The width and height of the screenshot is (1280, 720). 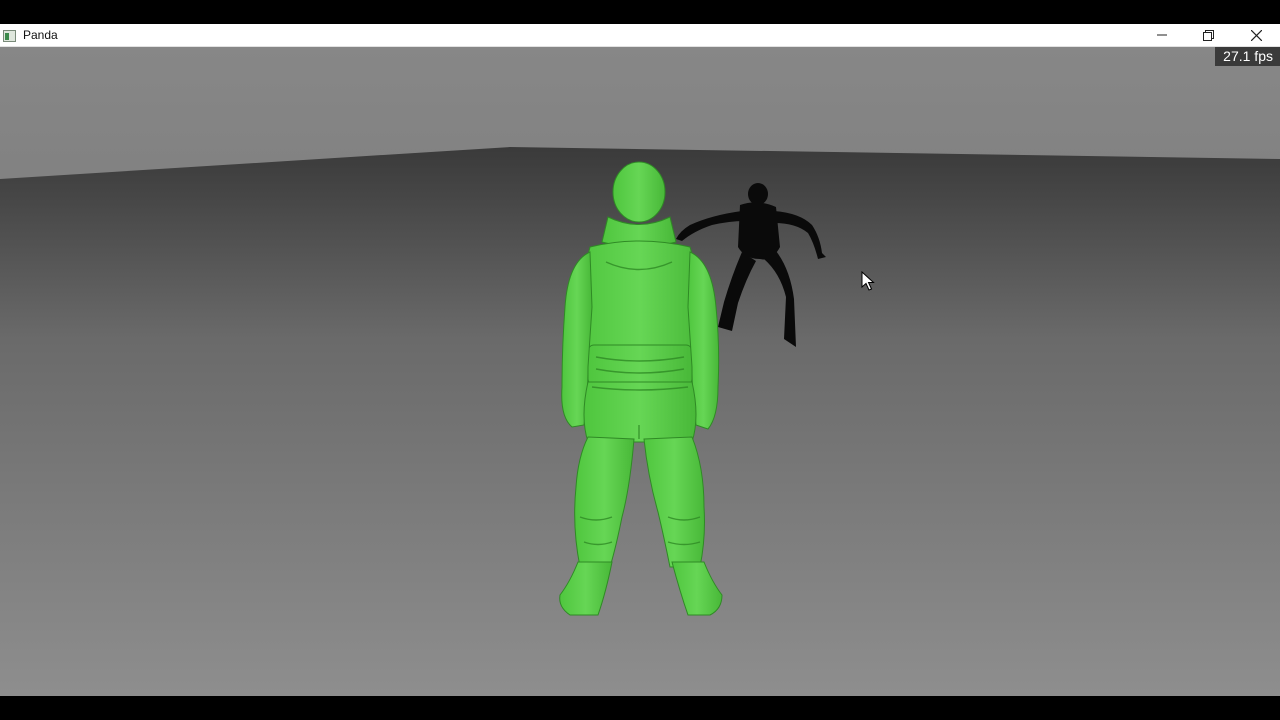 What do you see at coordinates (9, 35) in the screenshot?
I see `panda-app-icon` at bounding box center [9, 35].